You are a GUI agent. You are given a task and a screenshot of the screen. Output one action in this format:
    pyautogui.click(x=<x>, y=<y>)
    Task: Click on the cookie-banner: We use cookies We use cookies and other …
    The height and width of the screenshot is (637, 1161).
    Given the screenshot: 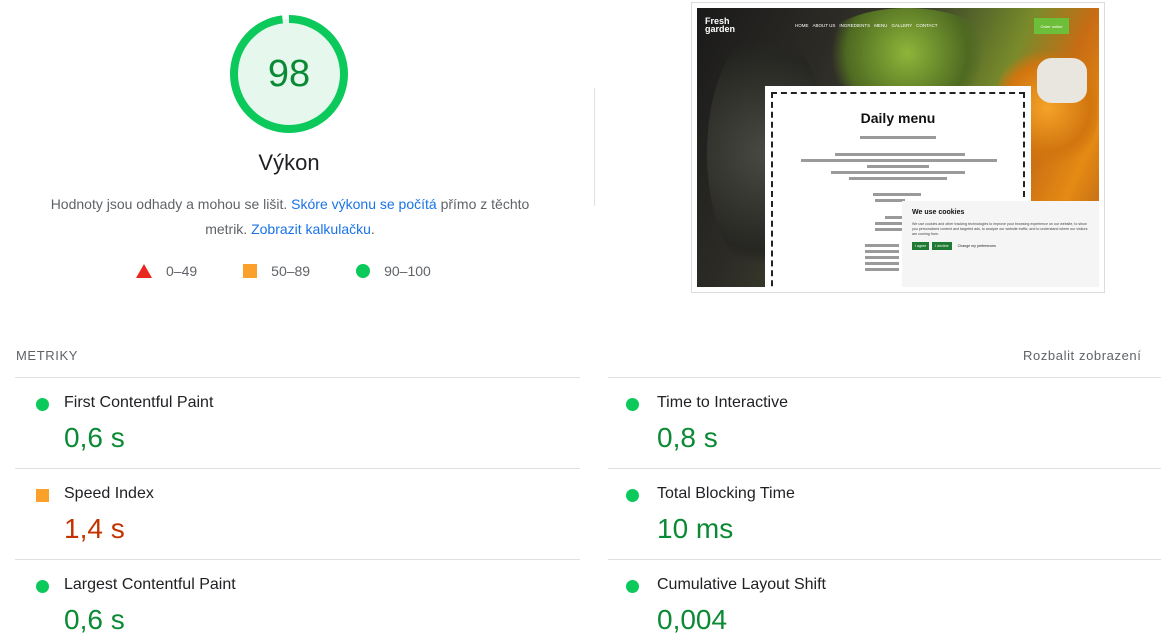 What is the action you would take?
    pyautogui.click(x=1000, y=244)
    